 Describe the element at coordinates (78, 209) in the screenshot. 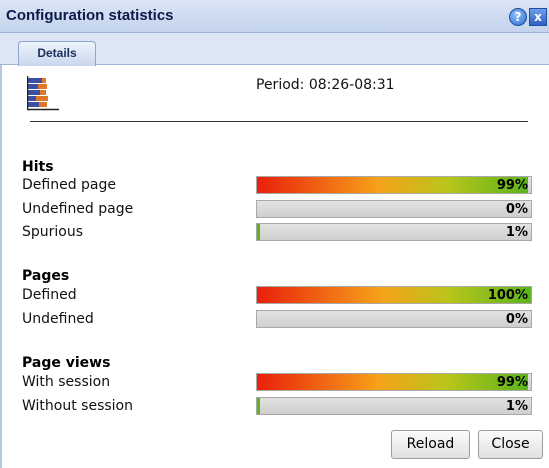

I see `row-label-undefined-page: Undefined page` at that location.